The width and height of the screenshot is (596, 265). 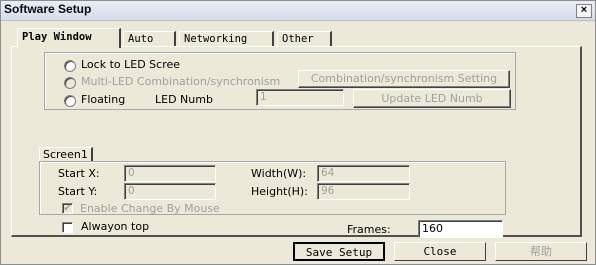 I want to click on update-led-numb-button: Update LED Numb, so click(x=432, y=98).